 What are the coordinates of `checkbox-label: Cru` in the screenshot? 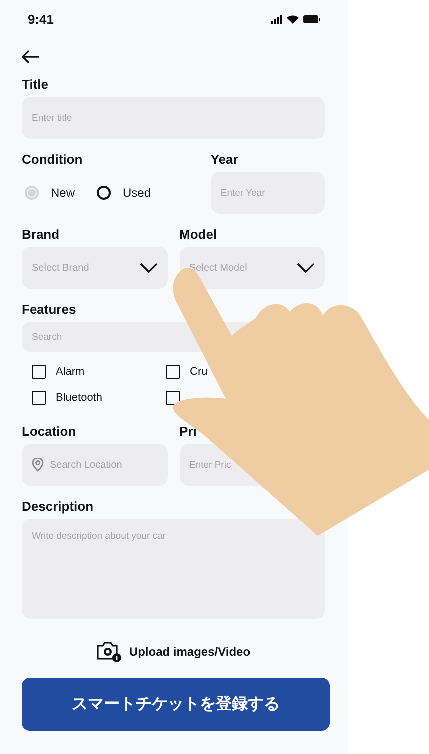 It's located at (199, 372).